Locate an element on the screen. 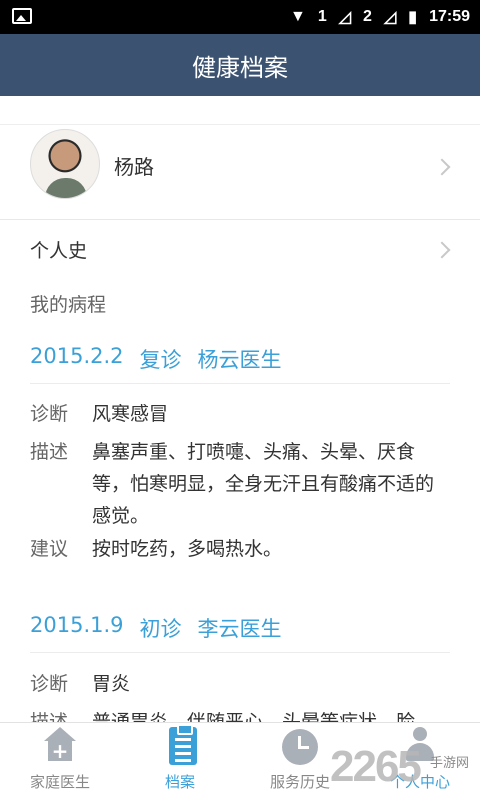  person-icon is located at coordinates (420, 745).